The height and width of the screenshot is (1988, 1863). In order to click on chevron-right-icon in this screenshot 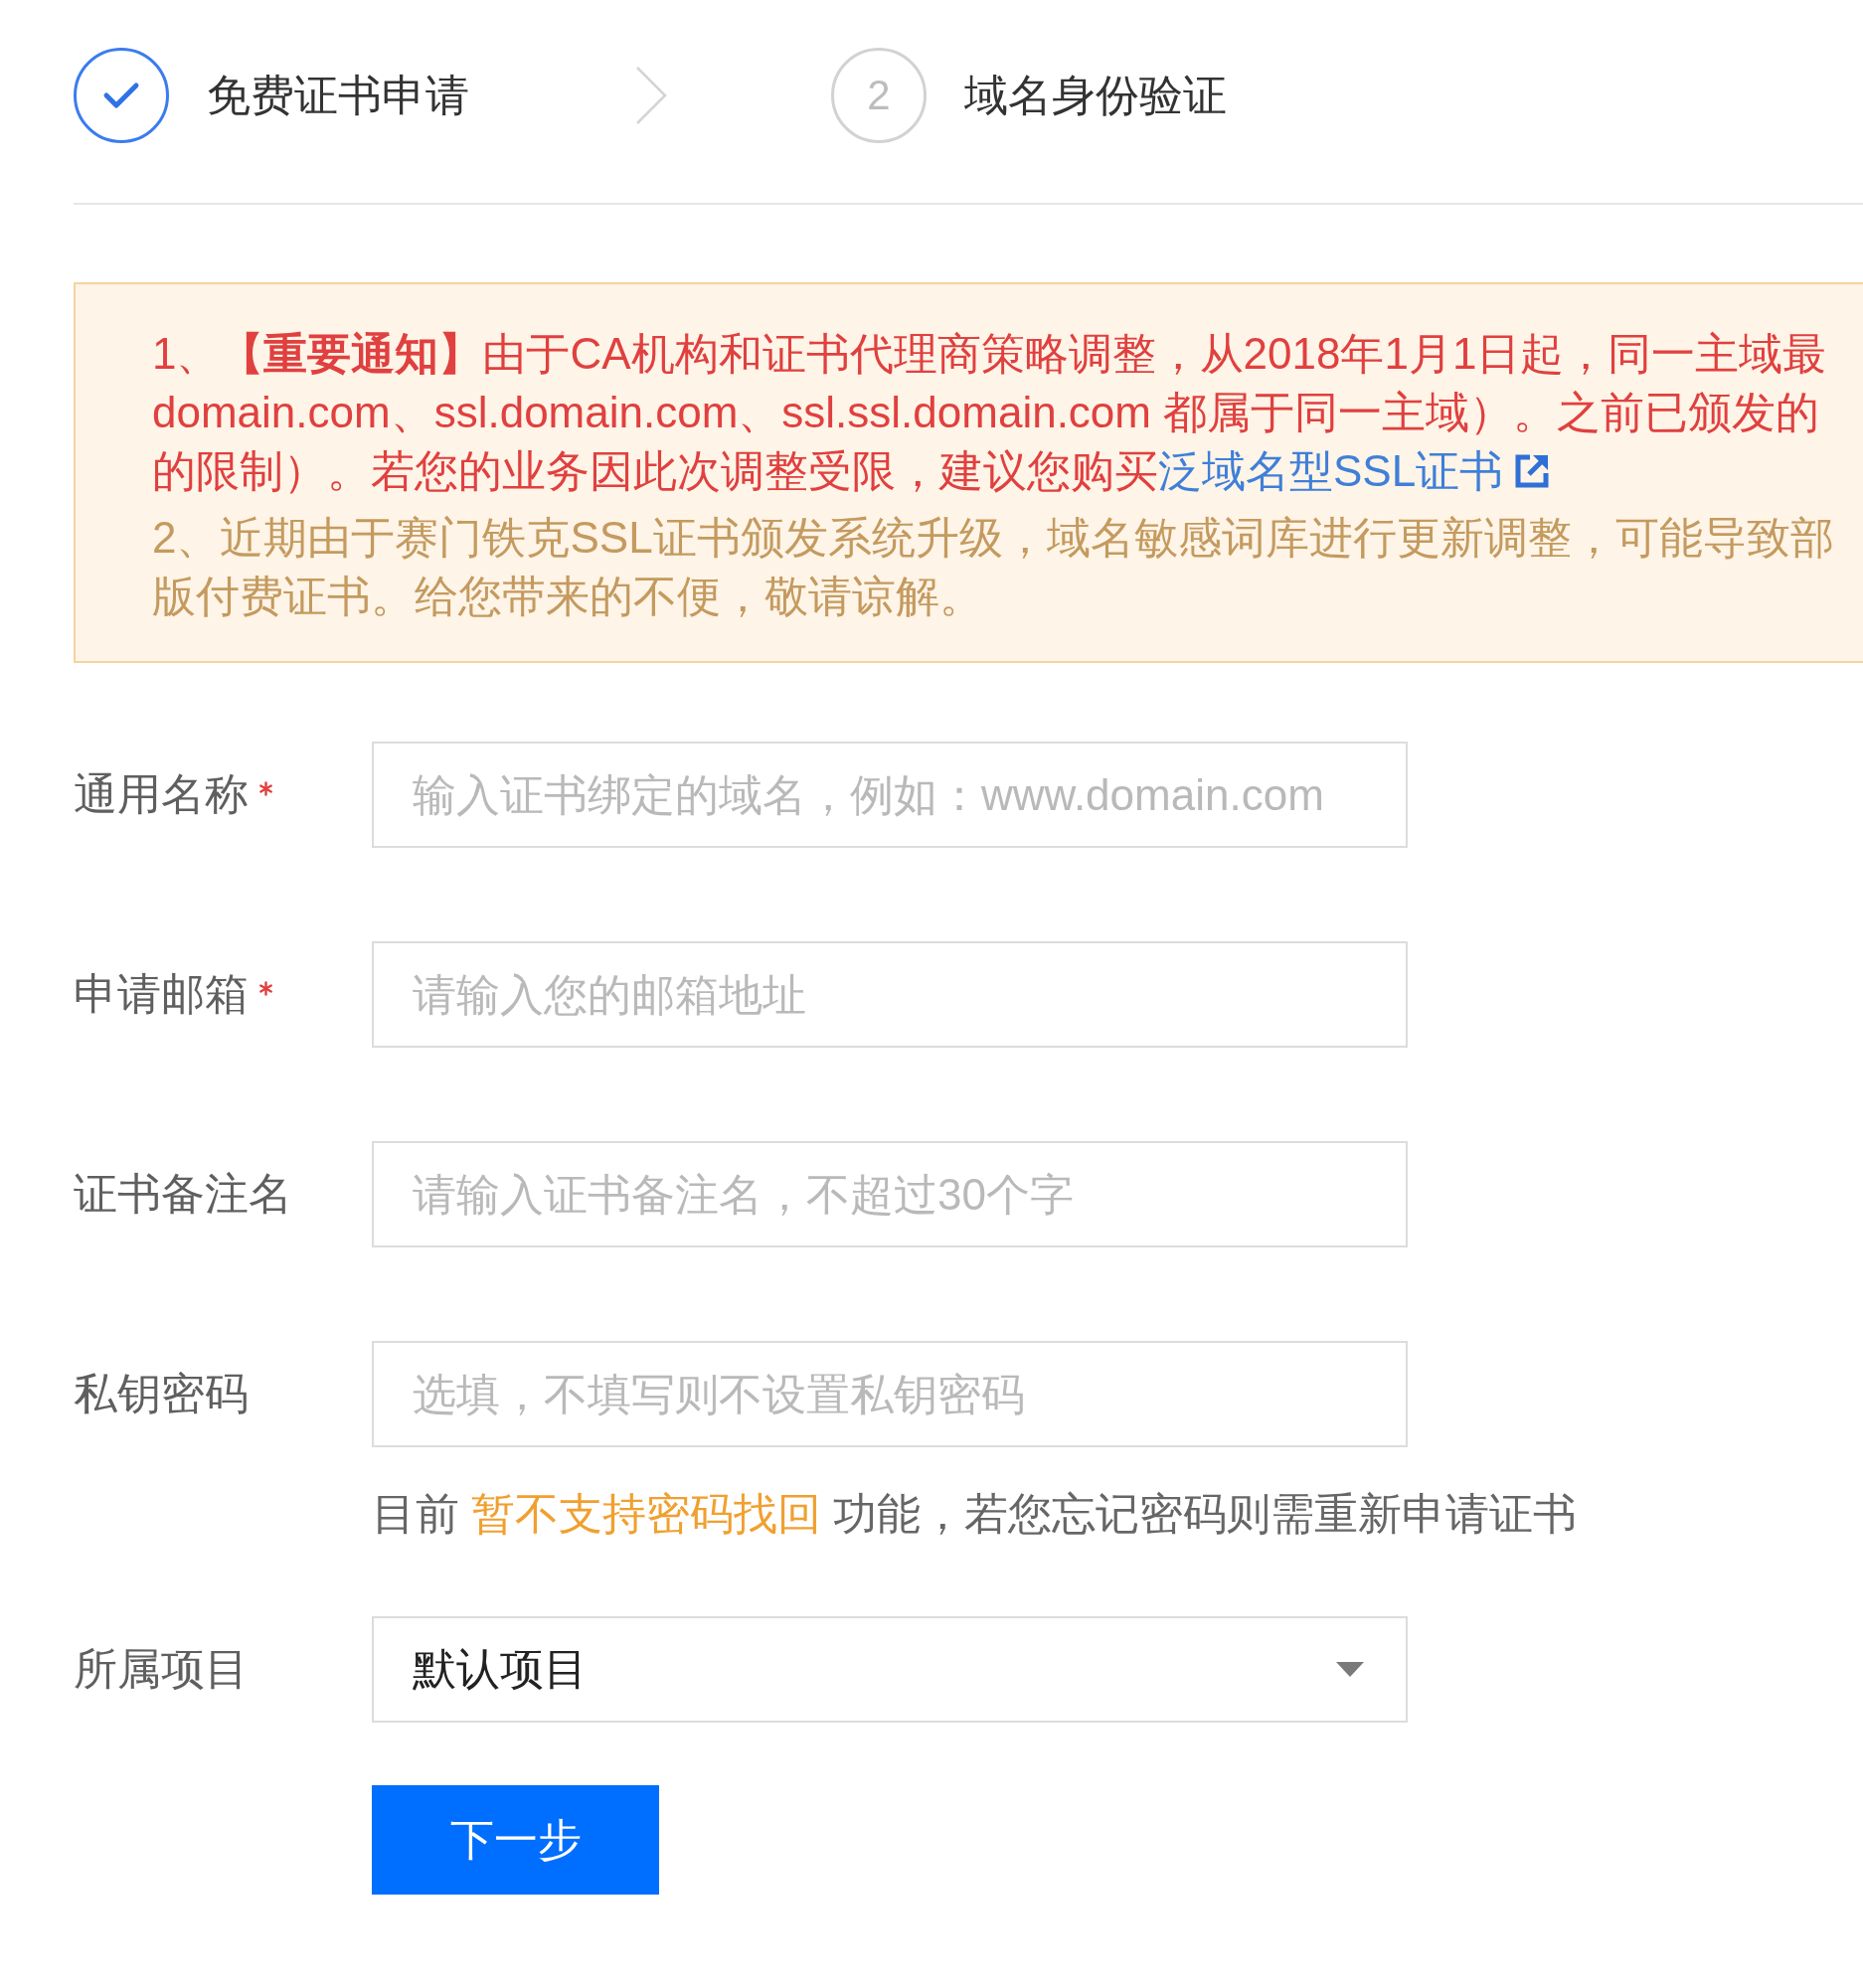, I will do `click(651, 95)`.